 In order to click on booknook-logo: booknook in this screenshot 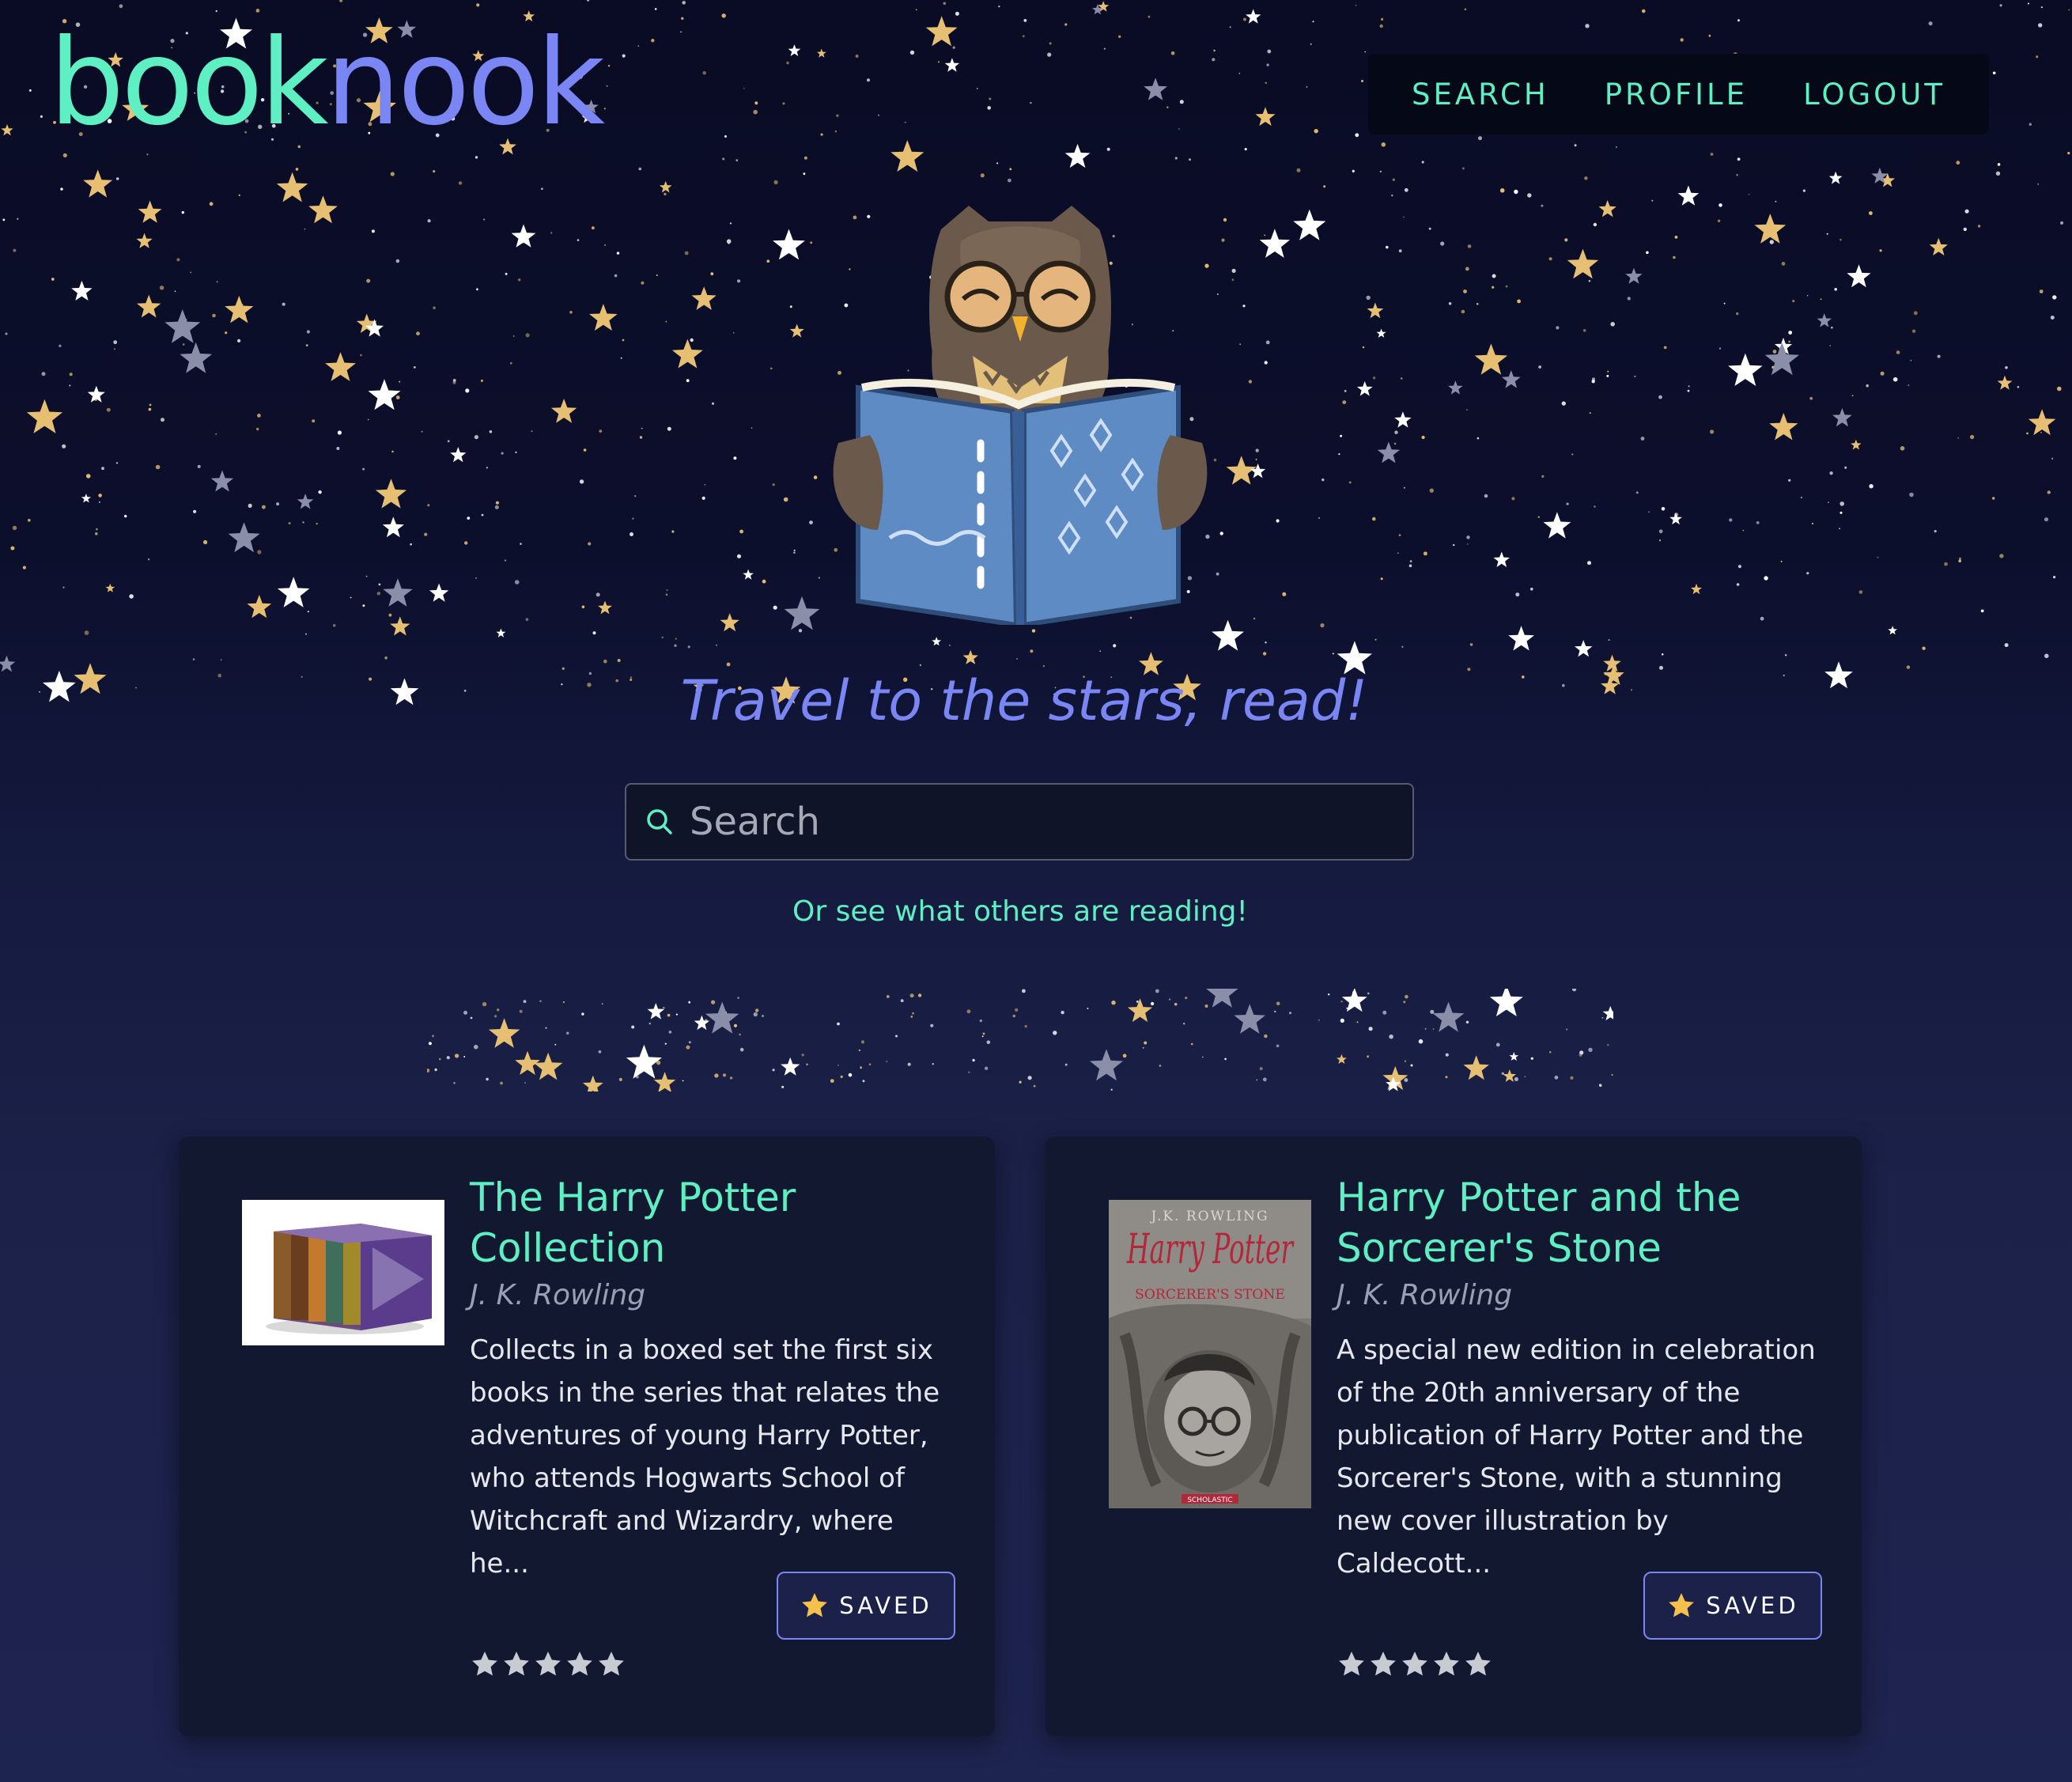, I will do `click(327, 83)`.